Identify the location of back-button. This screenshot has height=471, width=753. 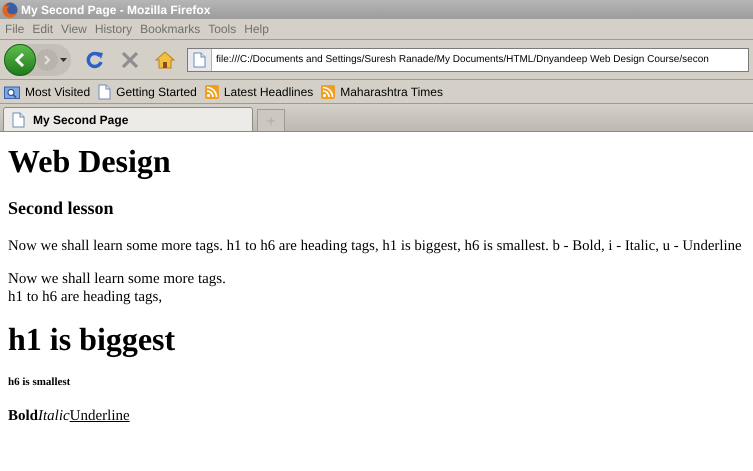
(20, 60).